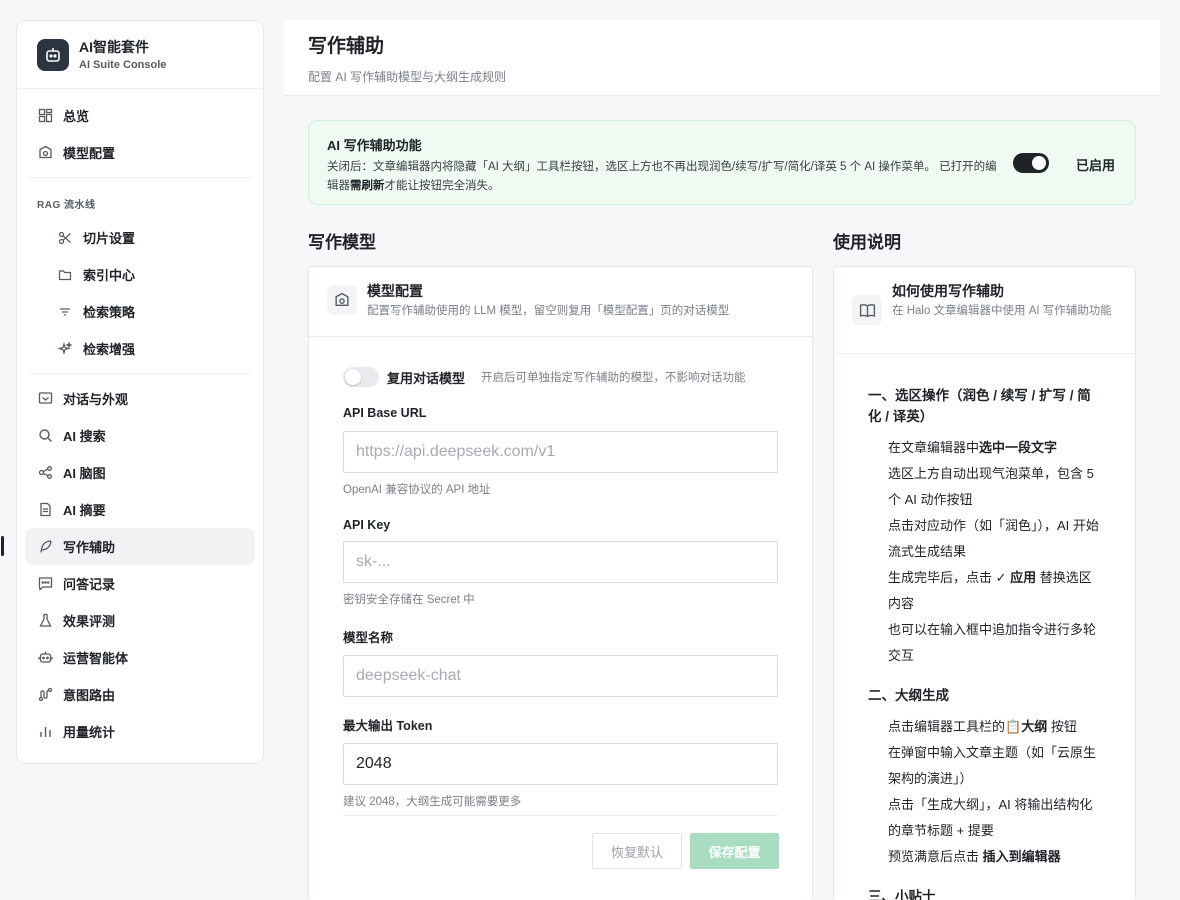  What do you see at coordinates (948, 291) in the screenshot?
I see `card-title: 如何使用写作辅助` at bounding box center [948, 291].